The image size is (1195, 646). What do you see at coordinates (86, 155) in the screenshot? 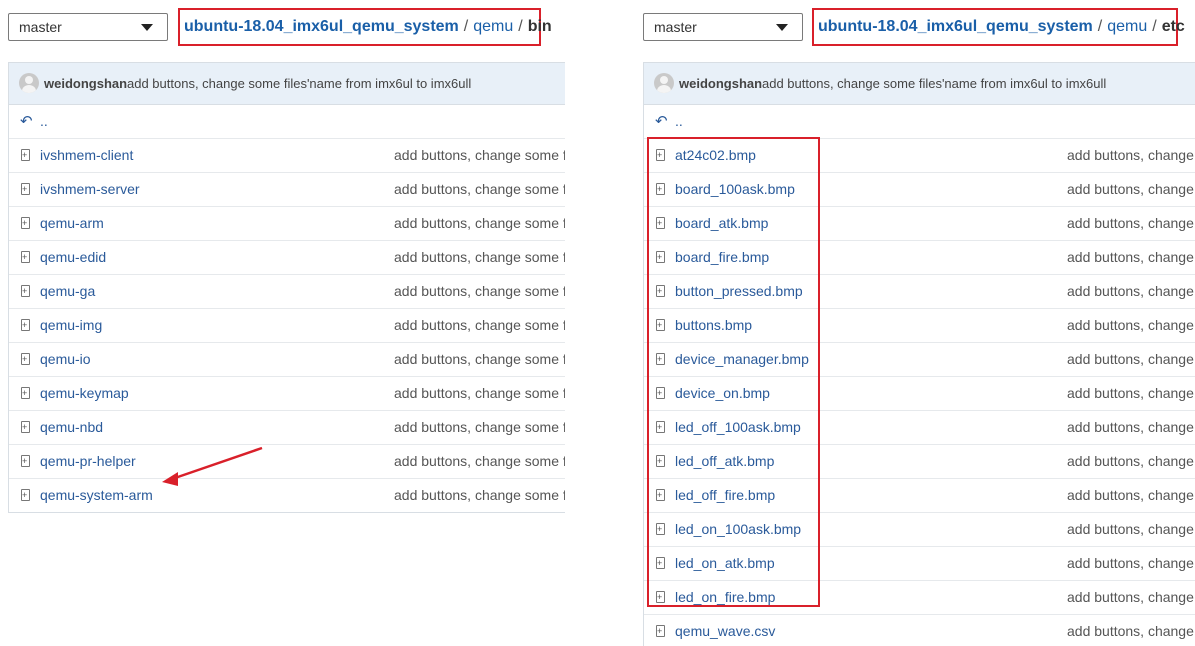
I see `file-link: ivshmem-client` at bounding box center [86, 155].